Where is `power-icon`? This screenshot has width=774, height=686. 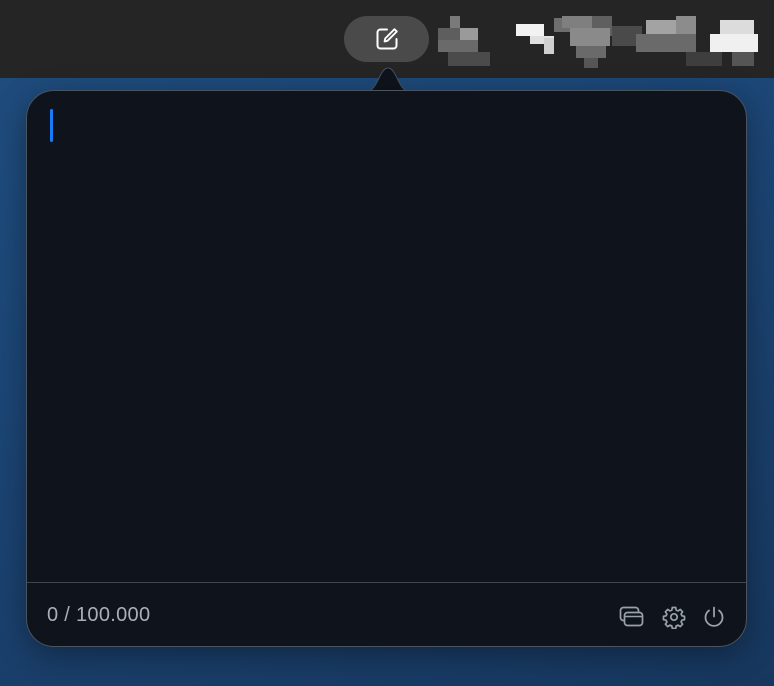 power-icon is located at coordinates (714, 616).